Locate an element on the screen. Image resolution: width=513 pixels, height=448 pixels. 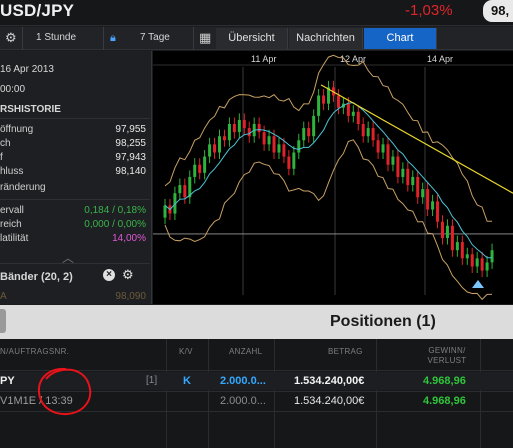
history-header: RSHISTORIE is located at coordinates (30, 109).